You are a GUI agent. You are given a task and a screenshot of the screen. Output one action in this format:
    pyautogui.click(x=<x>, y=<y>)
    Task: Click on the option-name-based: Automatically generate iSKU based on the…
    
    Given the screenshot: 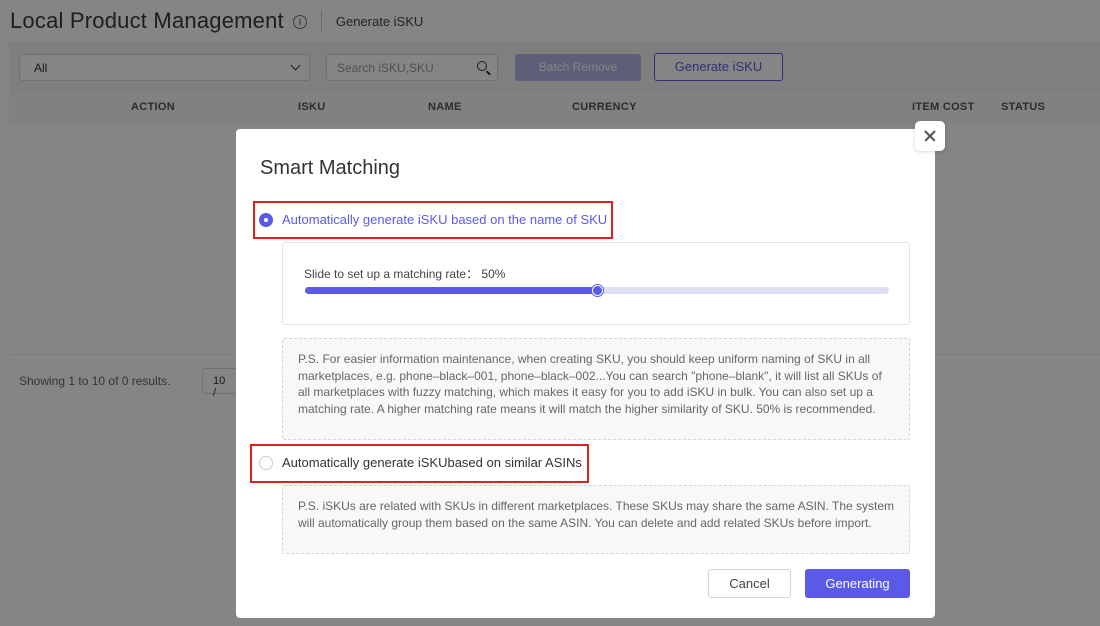 What is the action you would take?
    pyautogui.click(x=433, y=219)
    